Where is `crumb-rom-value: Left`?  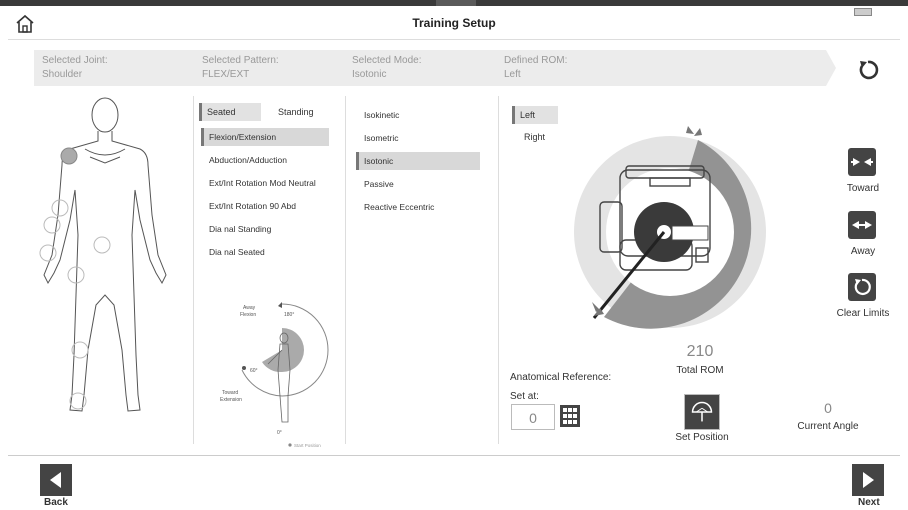
crumb-rom-value: Left is located at coordinates (512, 74).